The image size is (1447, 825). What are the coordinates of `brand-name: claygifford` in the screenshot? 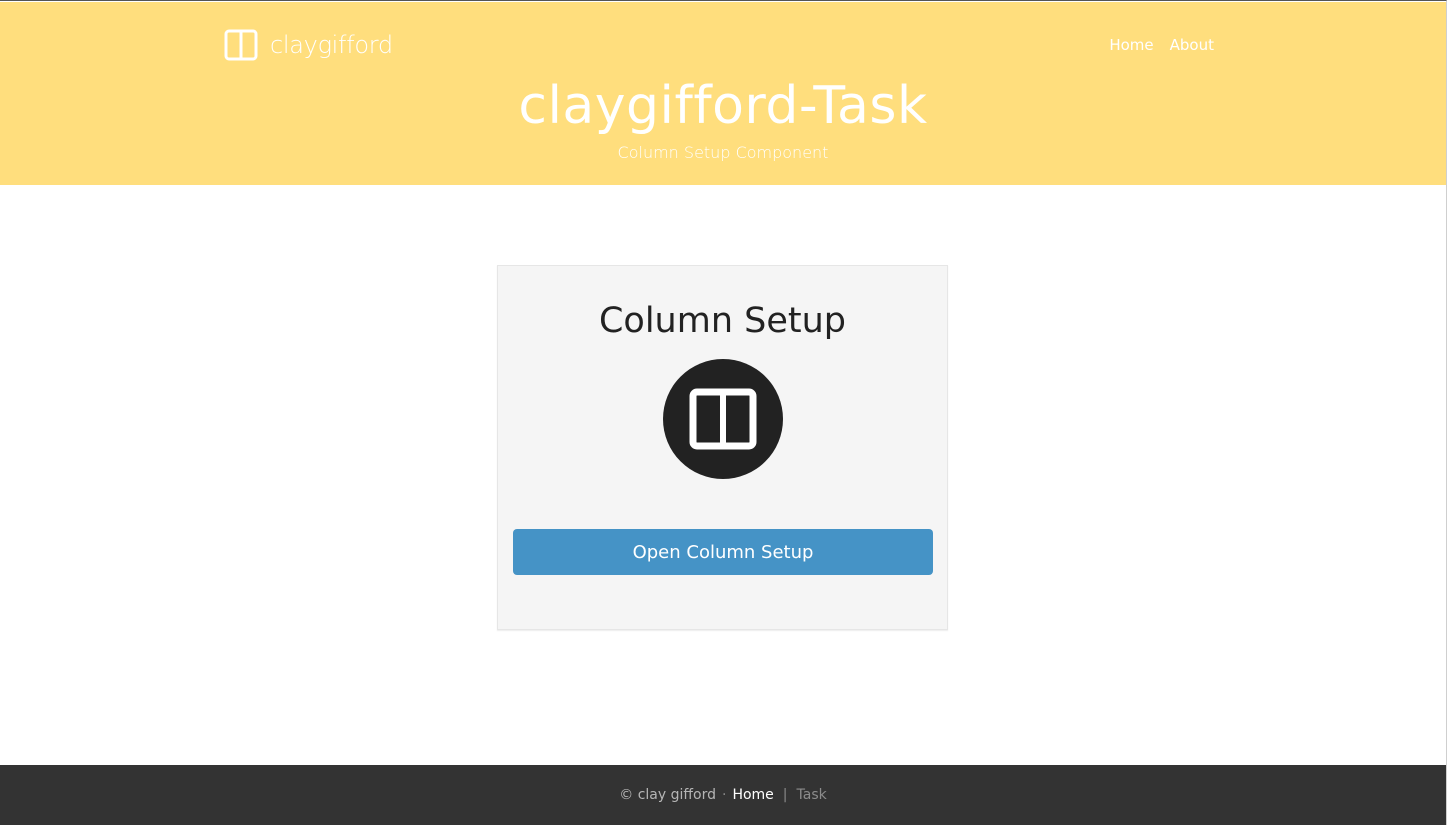 It's located at (331, 45).